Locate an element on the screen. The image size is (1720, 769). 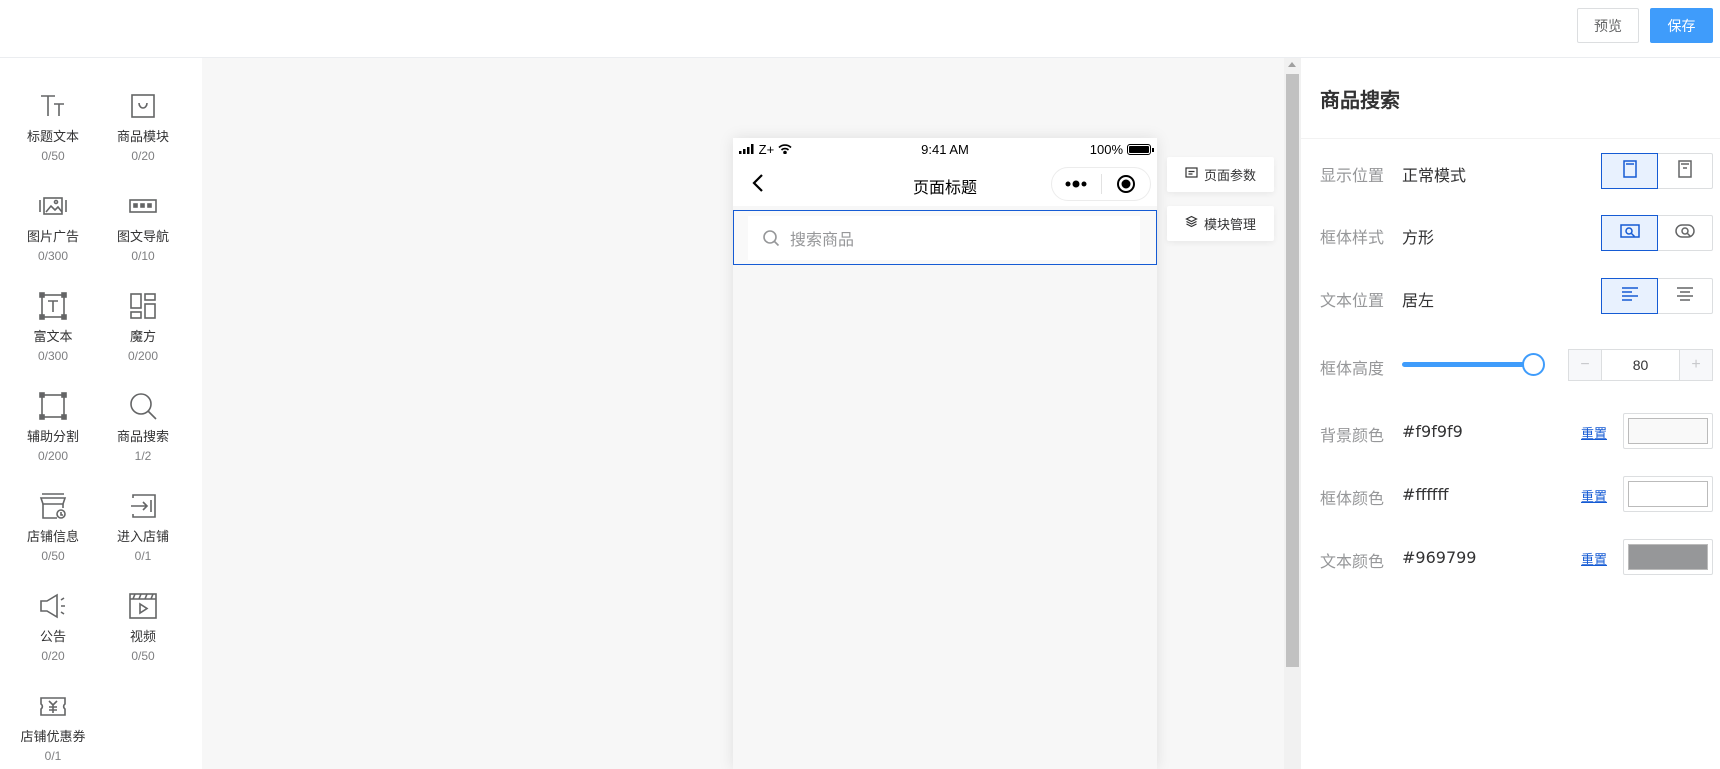
box-height-input: 80 is located at coordinates (1640, 365).